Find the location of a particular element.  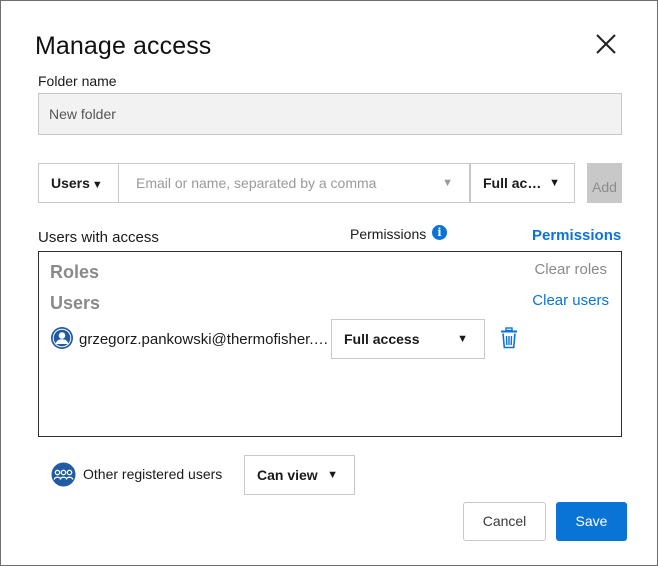

other-users-label: Other registered users is located at coordinates (153, 474).